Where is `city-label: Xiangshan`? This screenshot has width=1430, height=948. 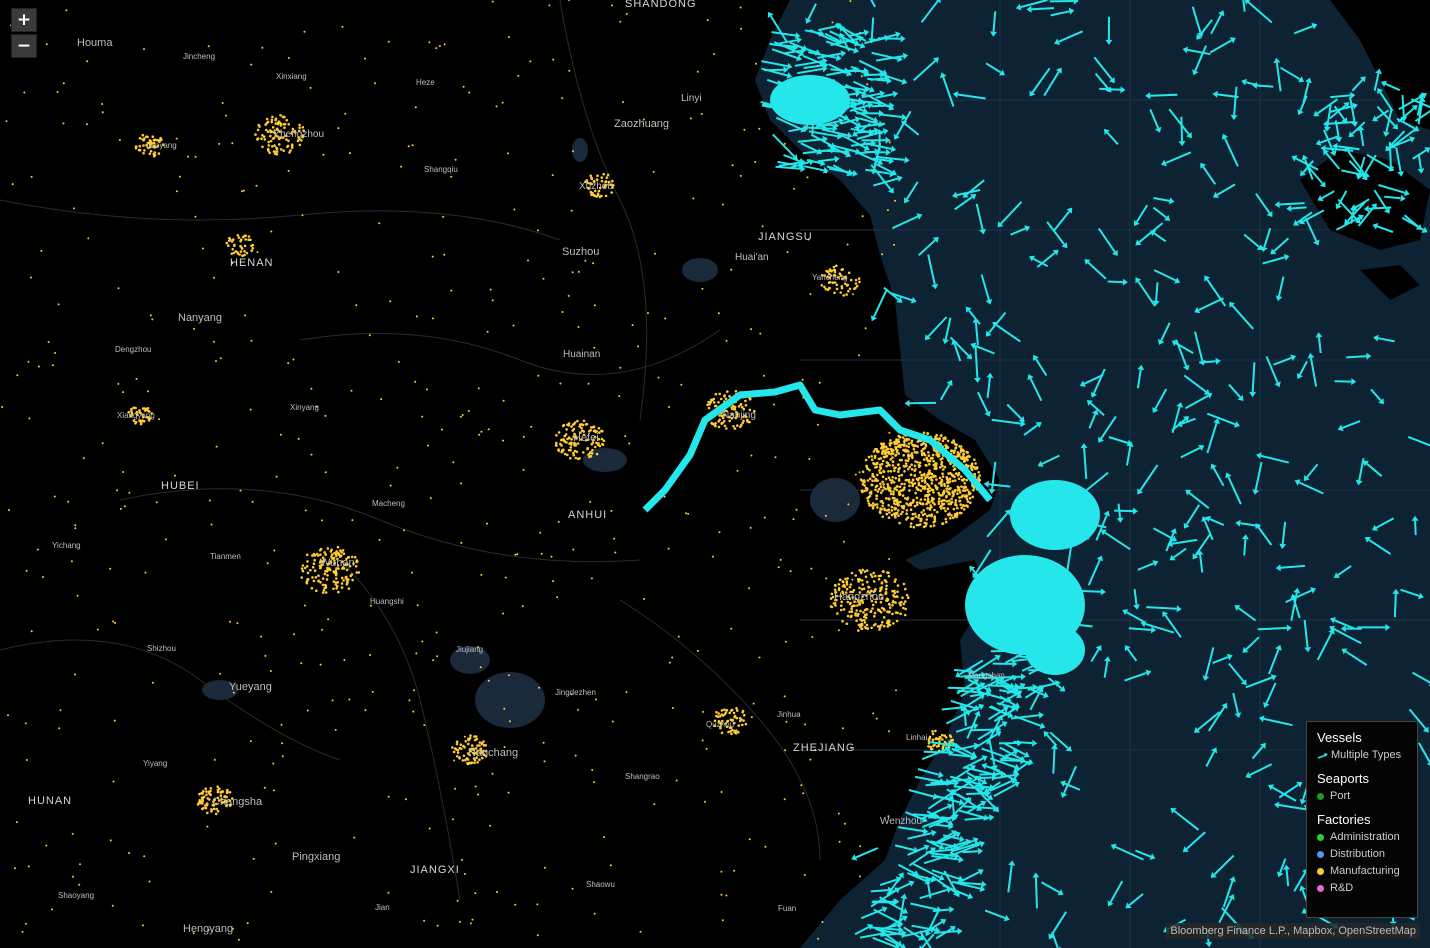 city-label: Xiangshan is located at coordinates (986, 675).